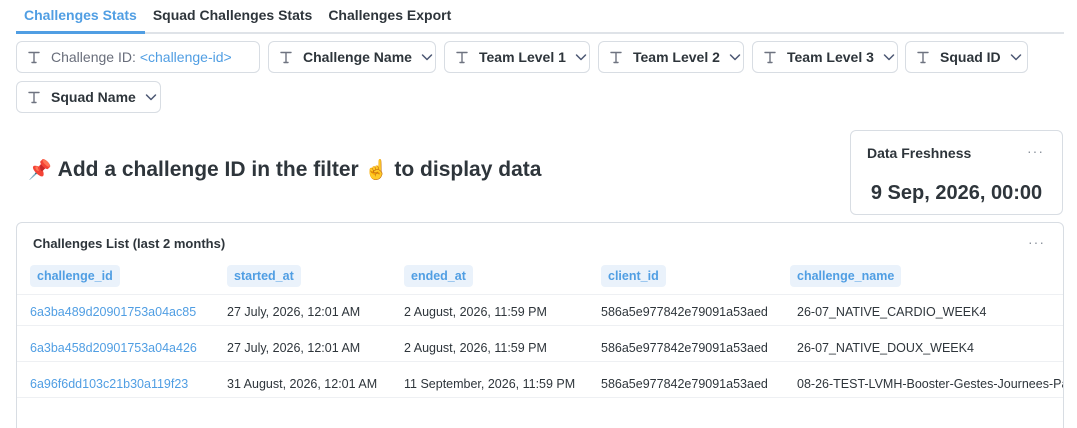 The height and width of the screenshot is (428, 1077). Describe the element at coordinates (919, 153) in the screenshot. I see `data-freshness-title: Data Freshness` at that location.